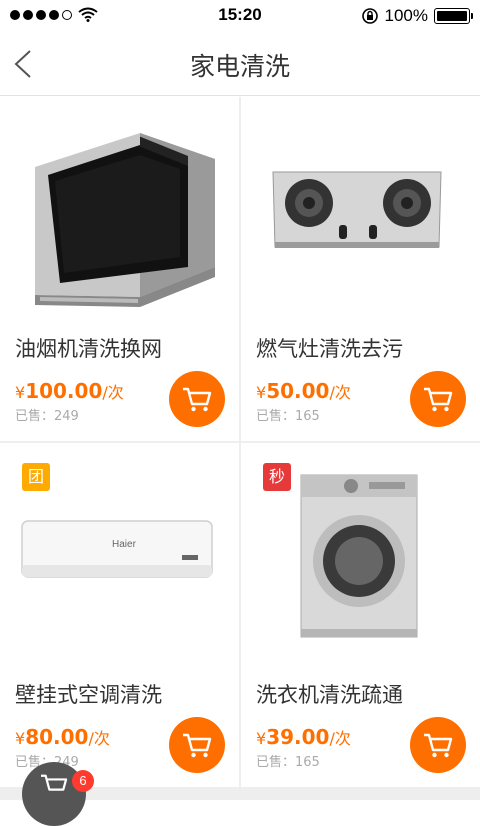 The width and height of the screenshot is (480, 826). What do you see at coordinates (303, 737) in the screenshot?
I see `product-price: ¥39.00/次` at bounding box center [303, 737].